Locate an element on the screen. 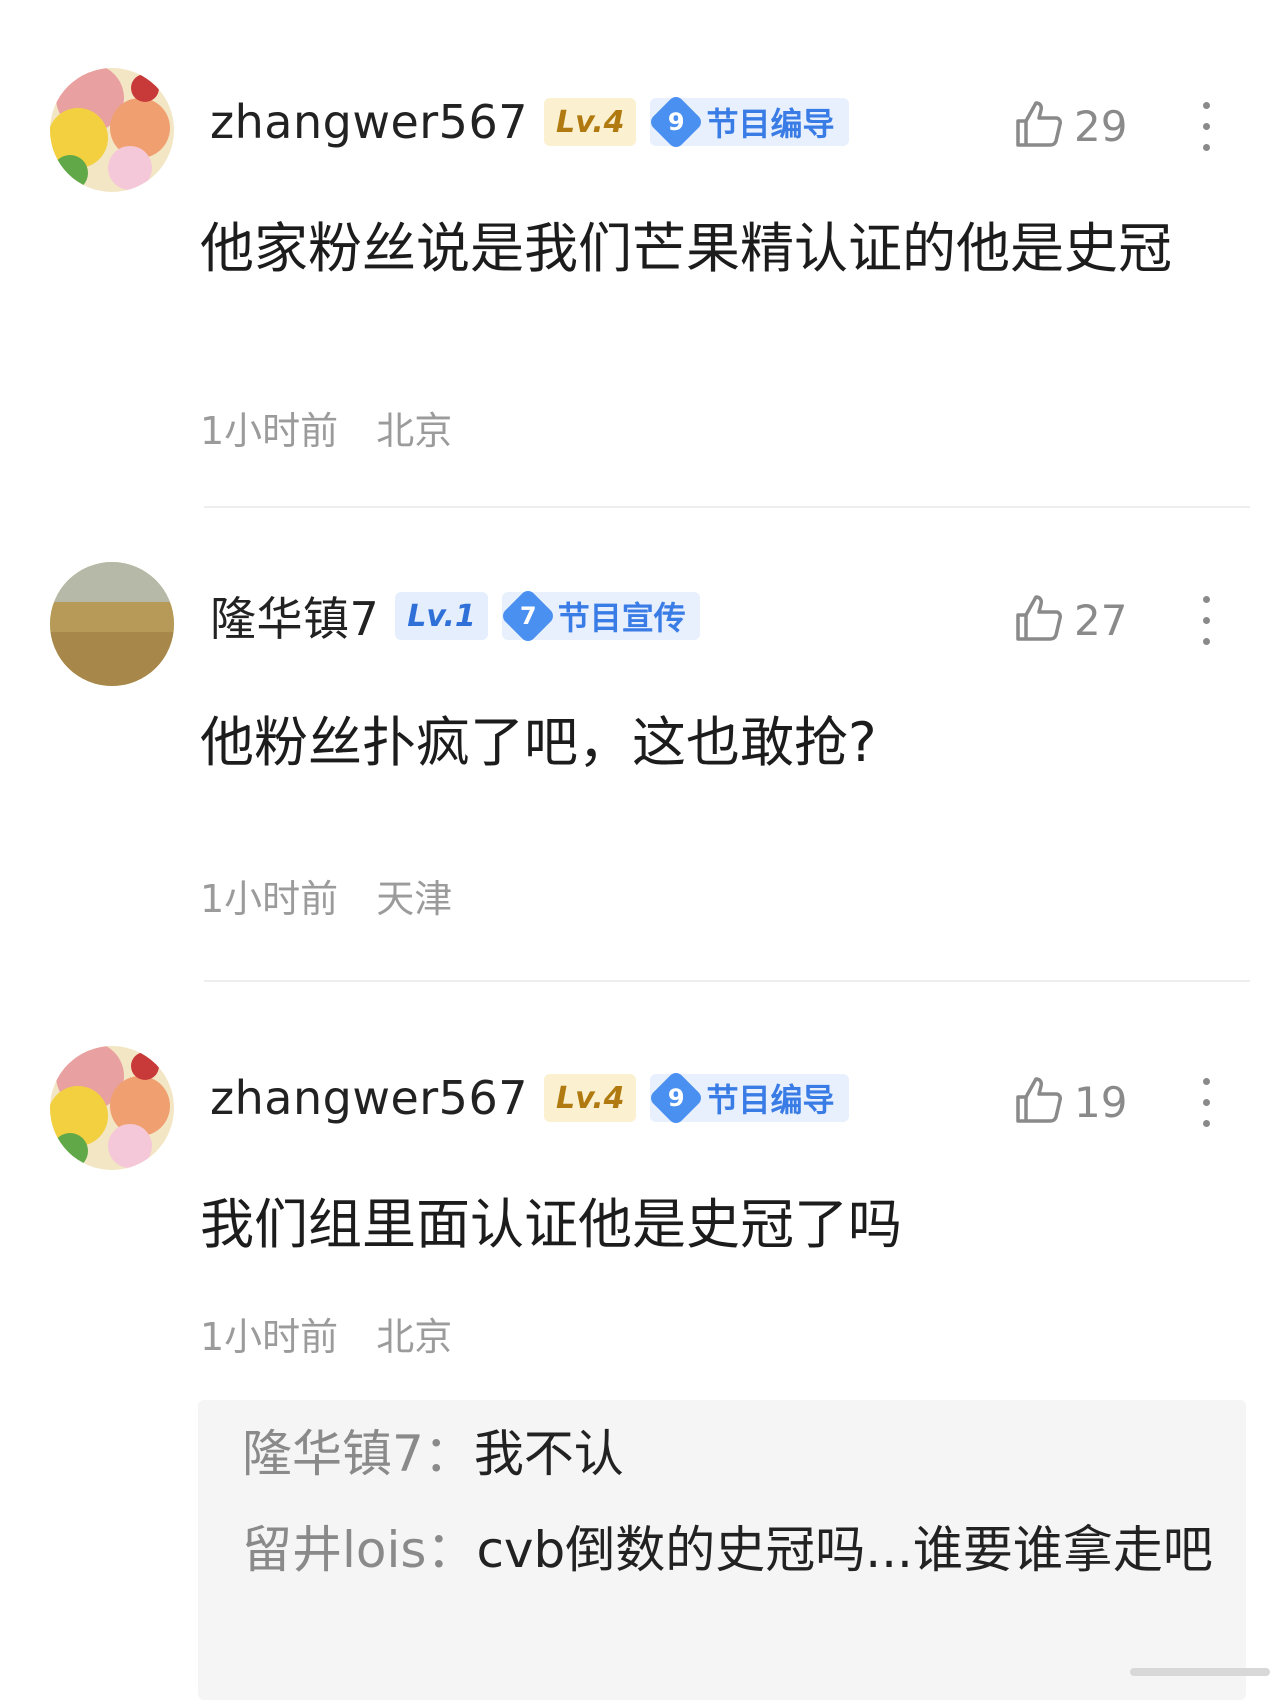 Image resolution: width=1284 pixels, height=1700 pixels. reply-item: 留井lois：cvb倒数的史冠吗...谁要谁拿走吧 is located at coordinates (732, 1550).